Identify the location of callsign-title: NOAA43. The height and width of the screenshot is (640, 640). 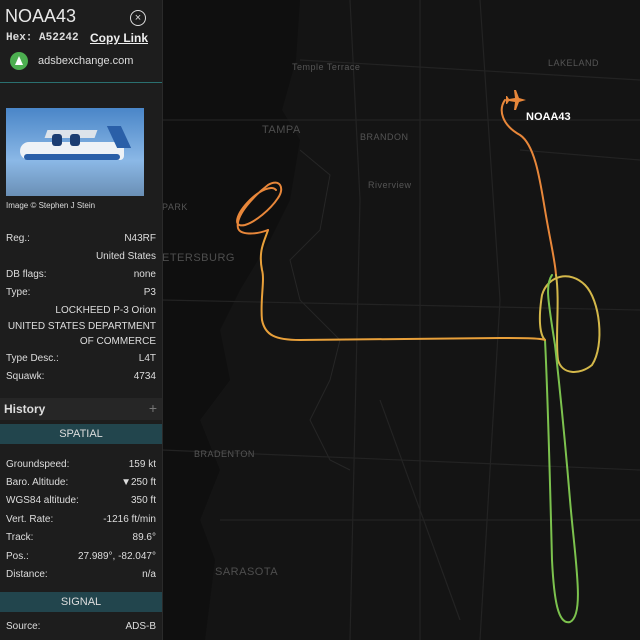
(41, 16).